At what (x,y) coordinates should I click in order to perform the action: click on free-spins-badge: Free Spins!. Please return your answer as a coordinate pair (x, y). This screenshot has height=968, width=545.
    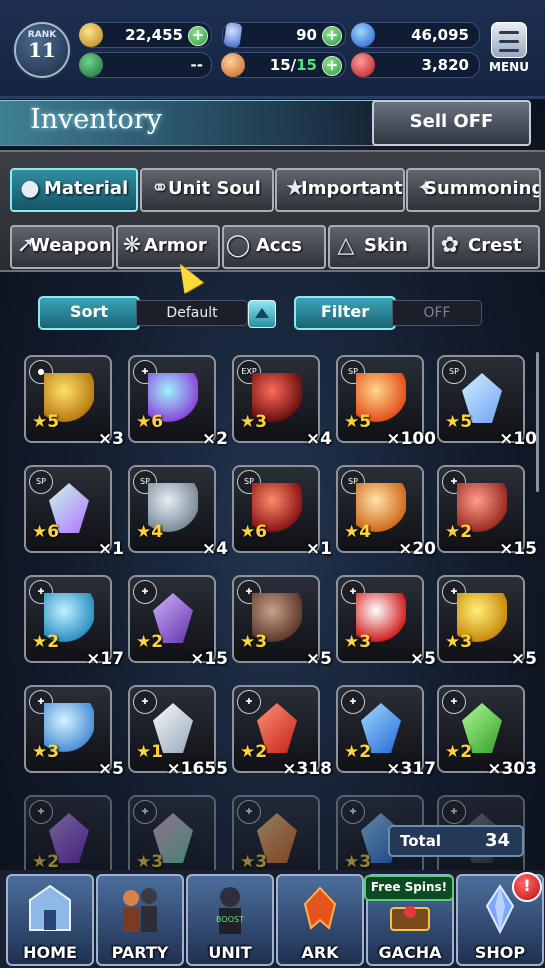
    Looking at the image, I should click on (409, 888).